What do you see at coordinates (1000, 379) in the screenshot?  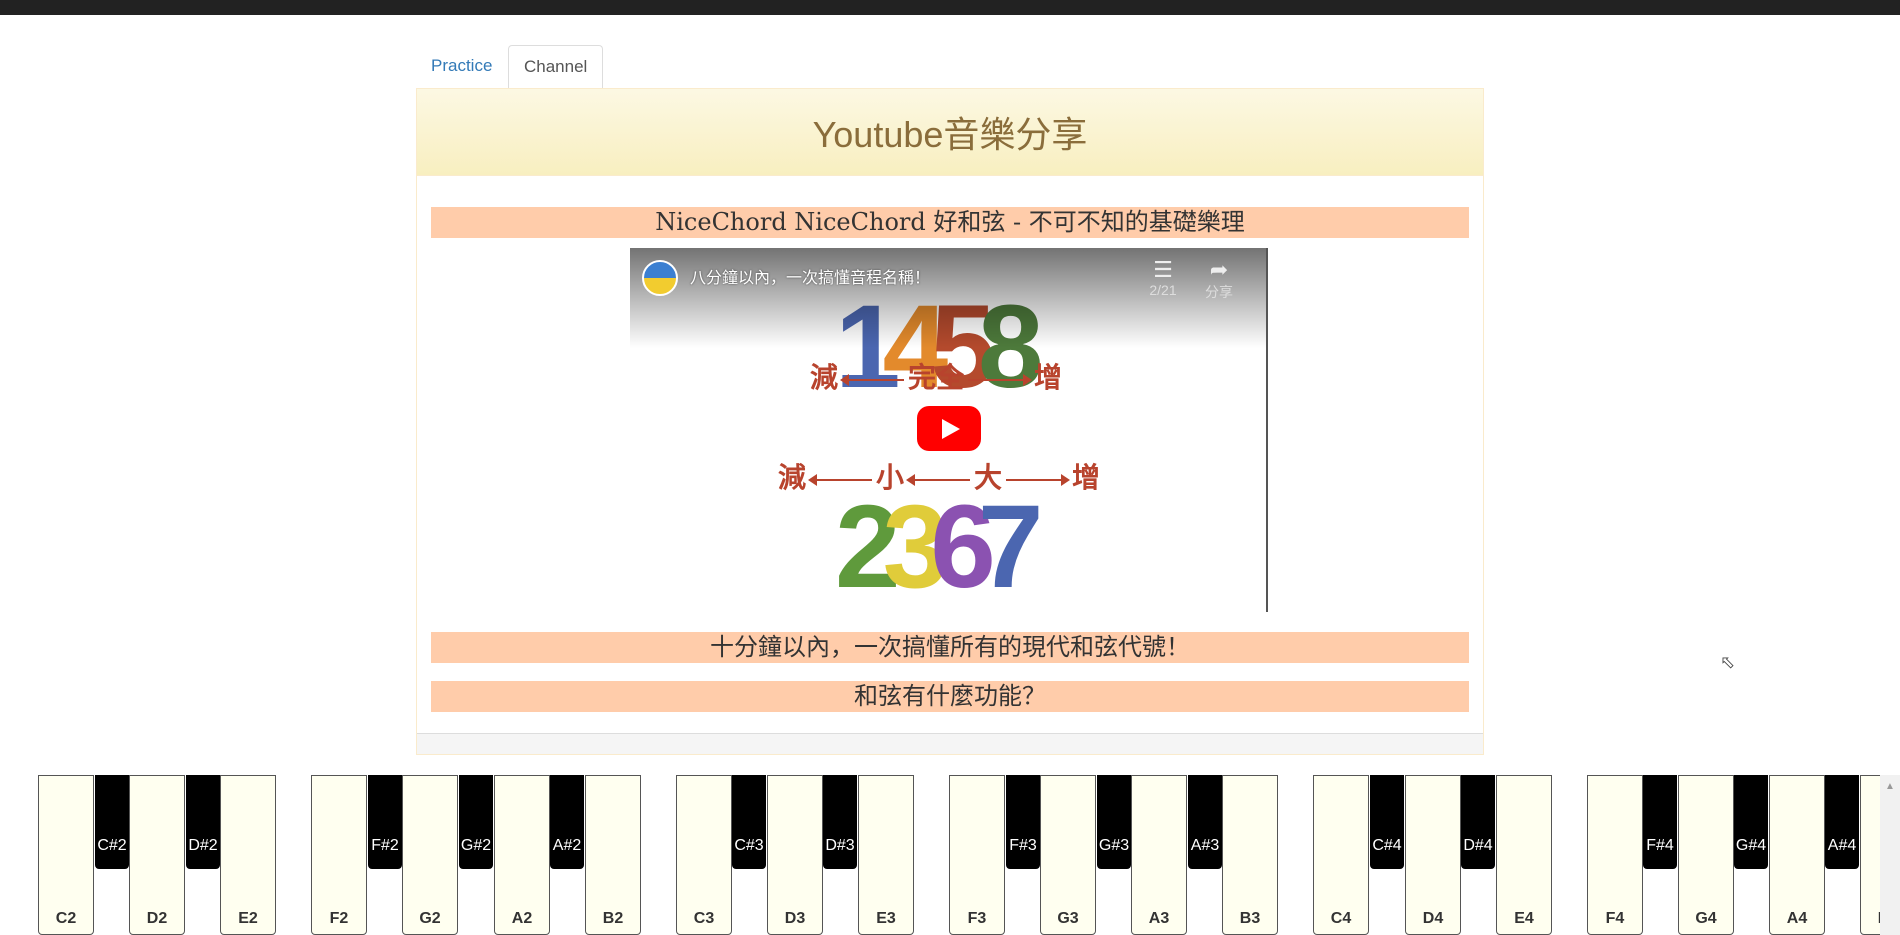 I see `arrow-right-icon` at bounding box center [1000, 379].